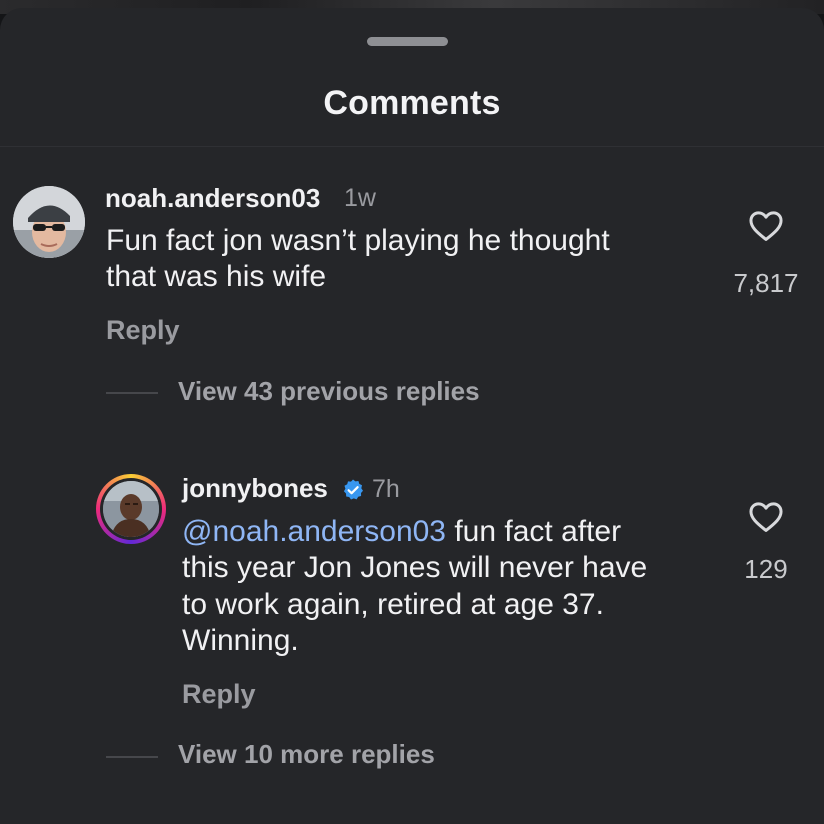 The height and width of the screenshot is (824, 824). Describe the element at coordinates (412, 146) in the screenshot. I see `header-divider` at that location.